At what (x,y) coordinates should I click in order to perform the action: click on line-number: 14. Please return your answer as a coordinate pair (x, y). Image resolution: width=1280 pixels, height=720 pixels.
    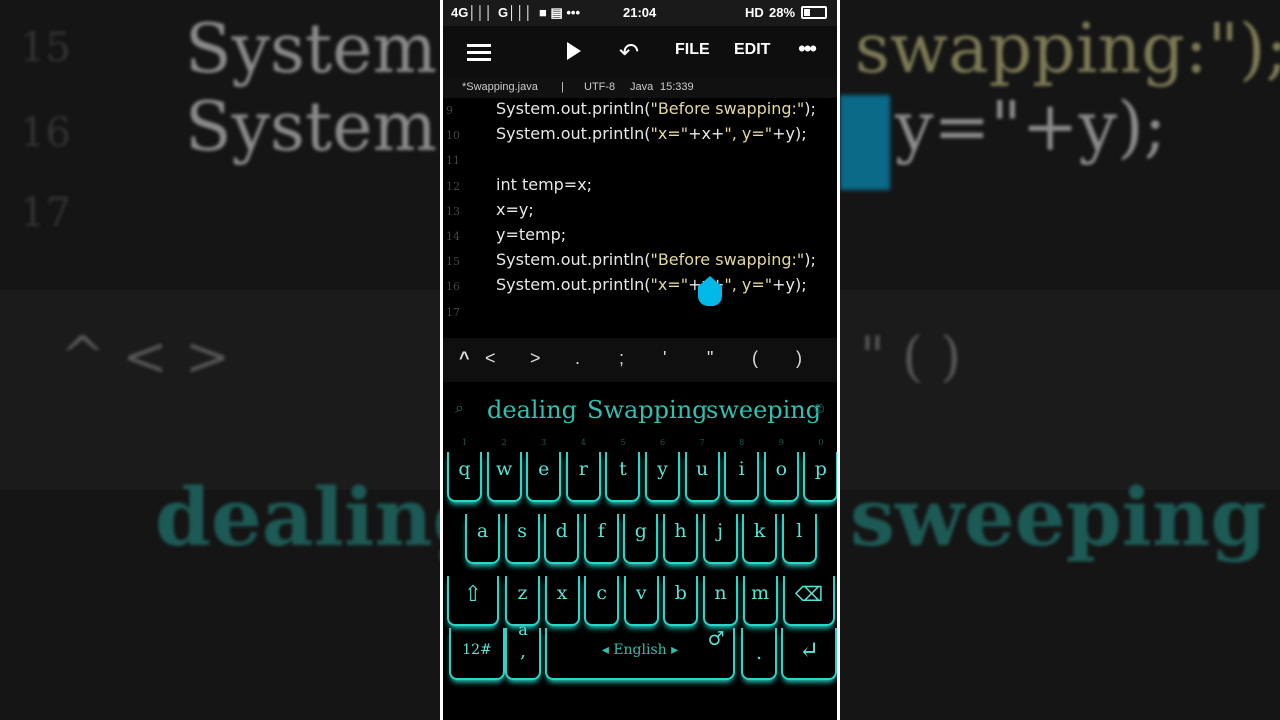
    Looking at the image, I should click on (453, 236).